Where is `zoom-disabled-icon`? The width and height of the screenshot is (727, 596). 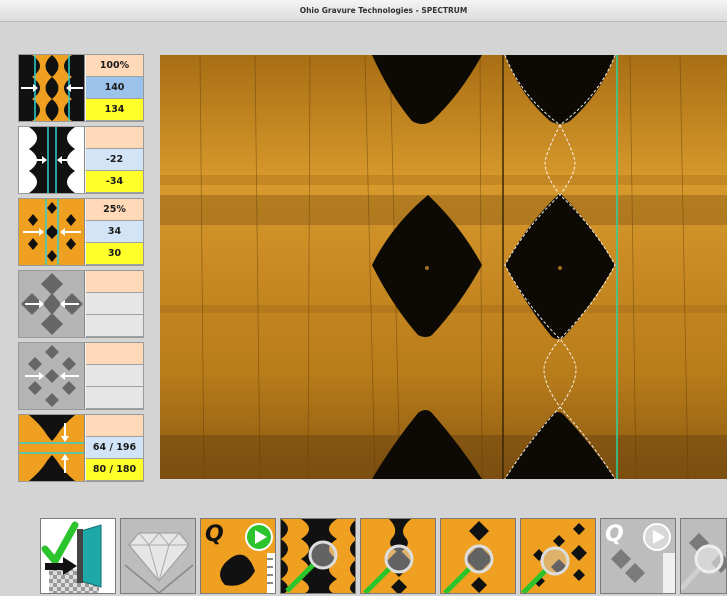 zoom-disabled-icon is located at coordinates (703, 556).